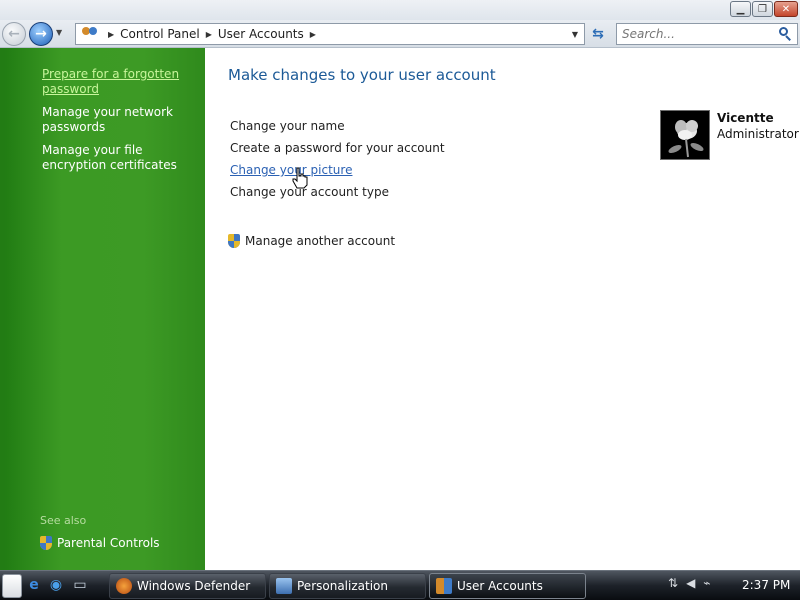  I want to click on power-icon: ⌁, so click(706, 583).